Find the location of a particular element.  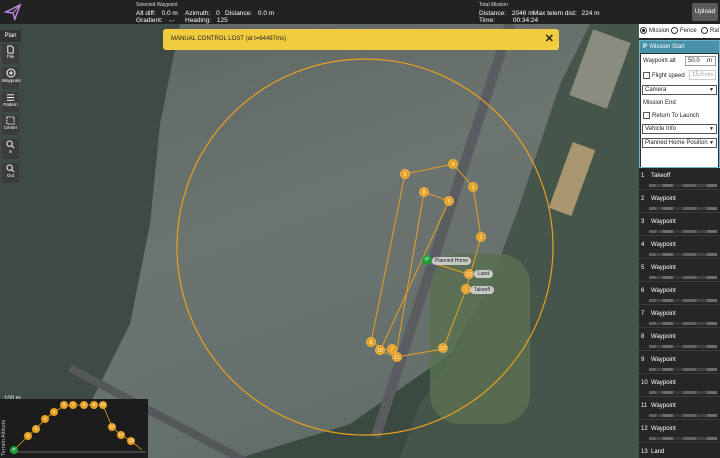

zoom-in-button: In is located at coordinates (10, 149).